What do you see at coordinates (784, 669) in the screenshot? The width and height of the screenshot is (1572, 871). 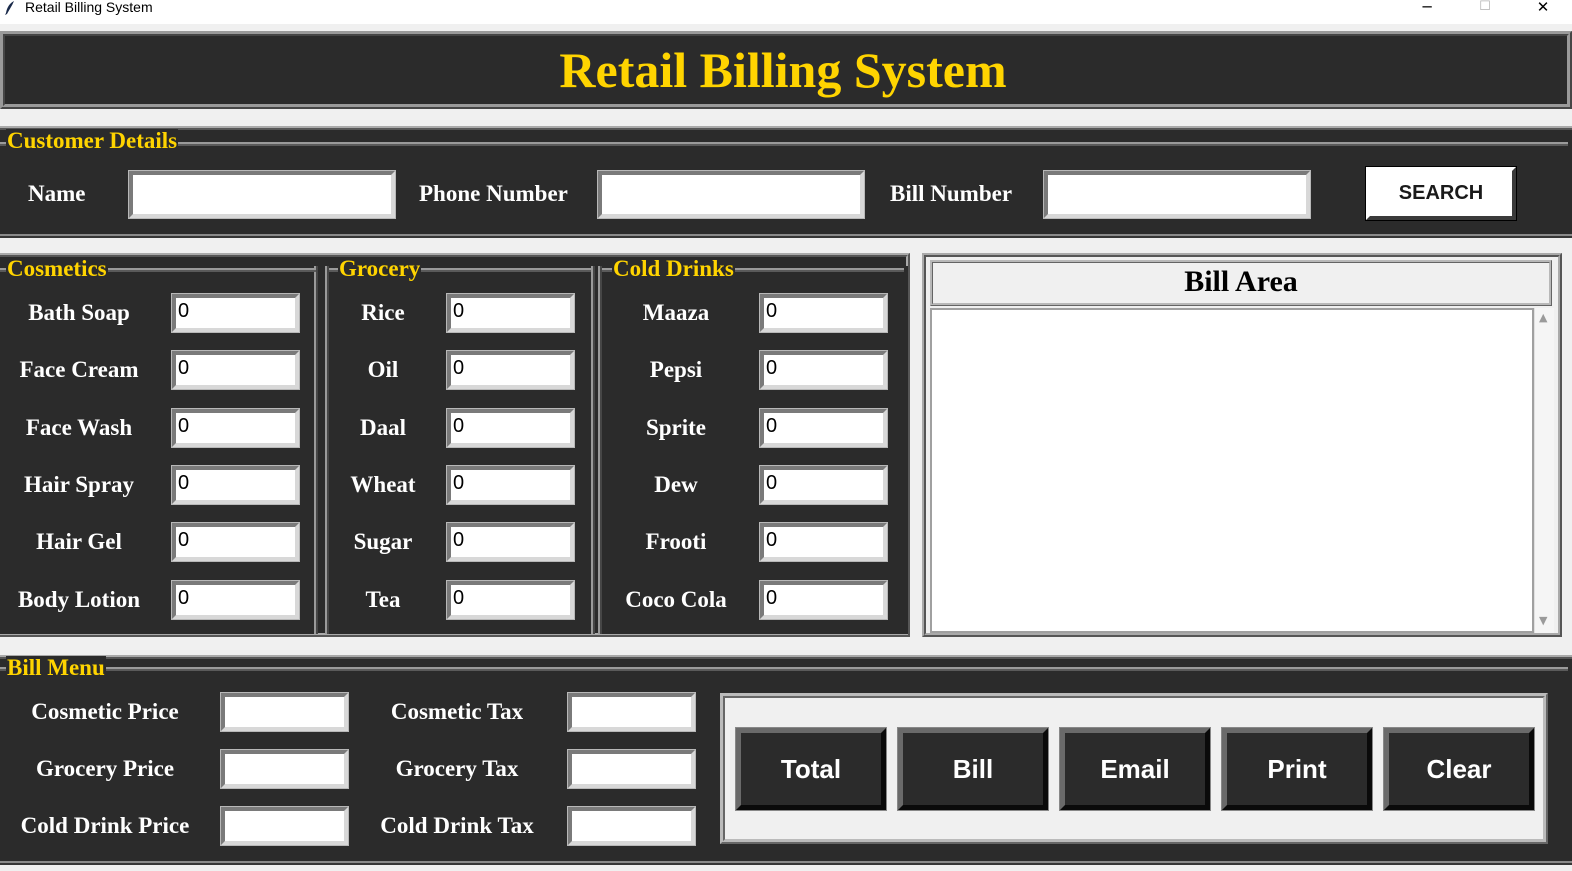 I see `bill-menu-border` at bounding box center [784, 669].